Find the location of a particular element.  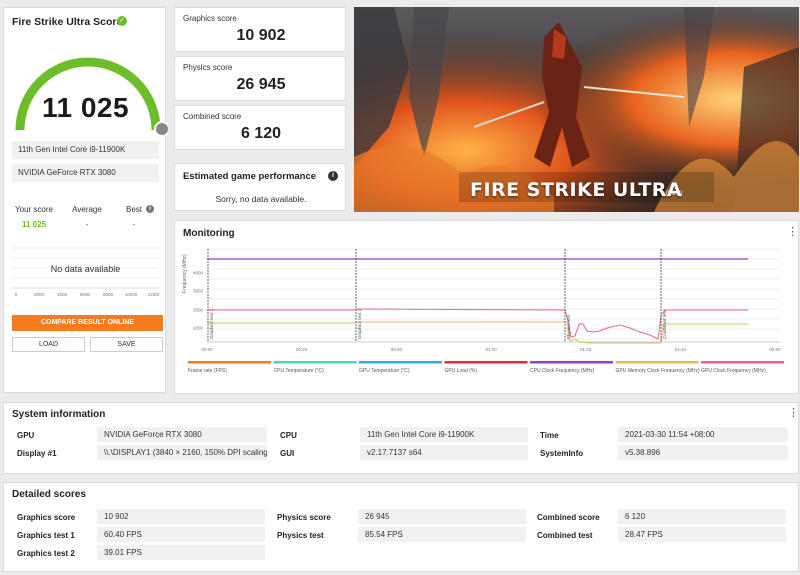

mini-axis-tick: 4000 is located at coordinates (62, 294).